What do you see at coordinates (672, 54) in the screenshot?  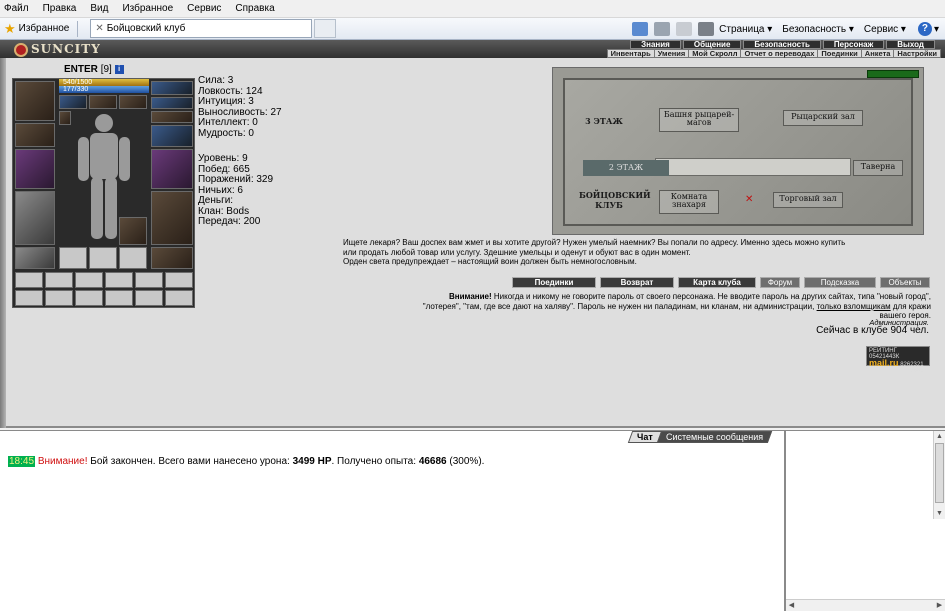 I see `subnav-skills: Умения` at bounding box center [672, 54].